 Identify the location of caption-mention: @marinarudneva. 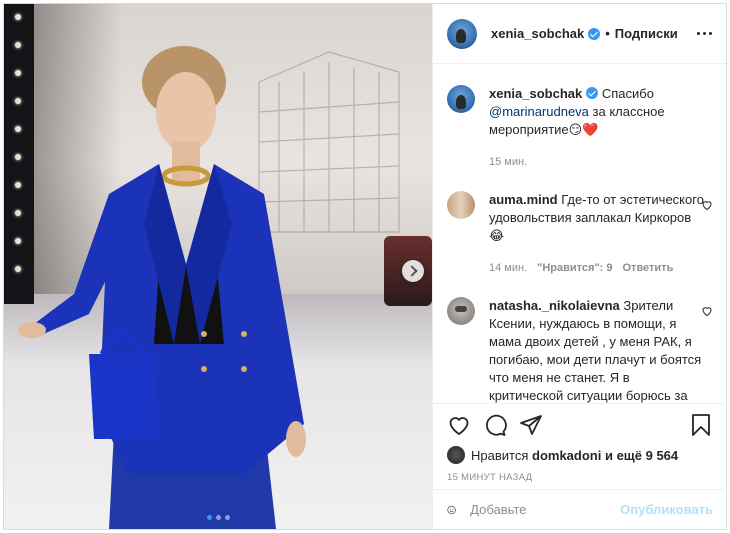
(539, 111).